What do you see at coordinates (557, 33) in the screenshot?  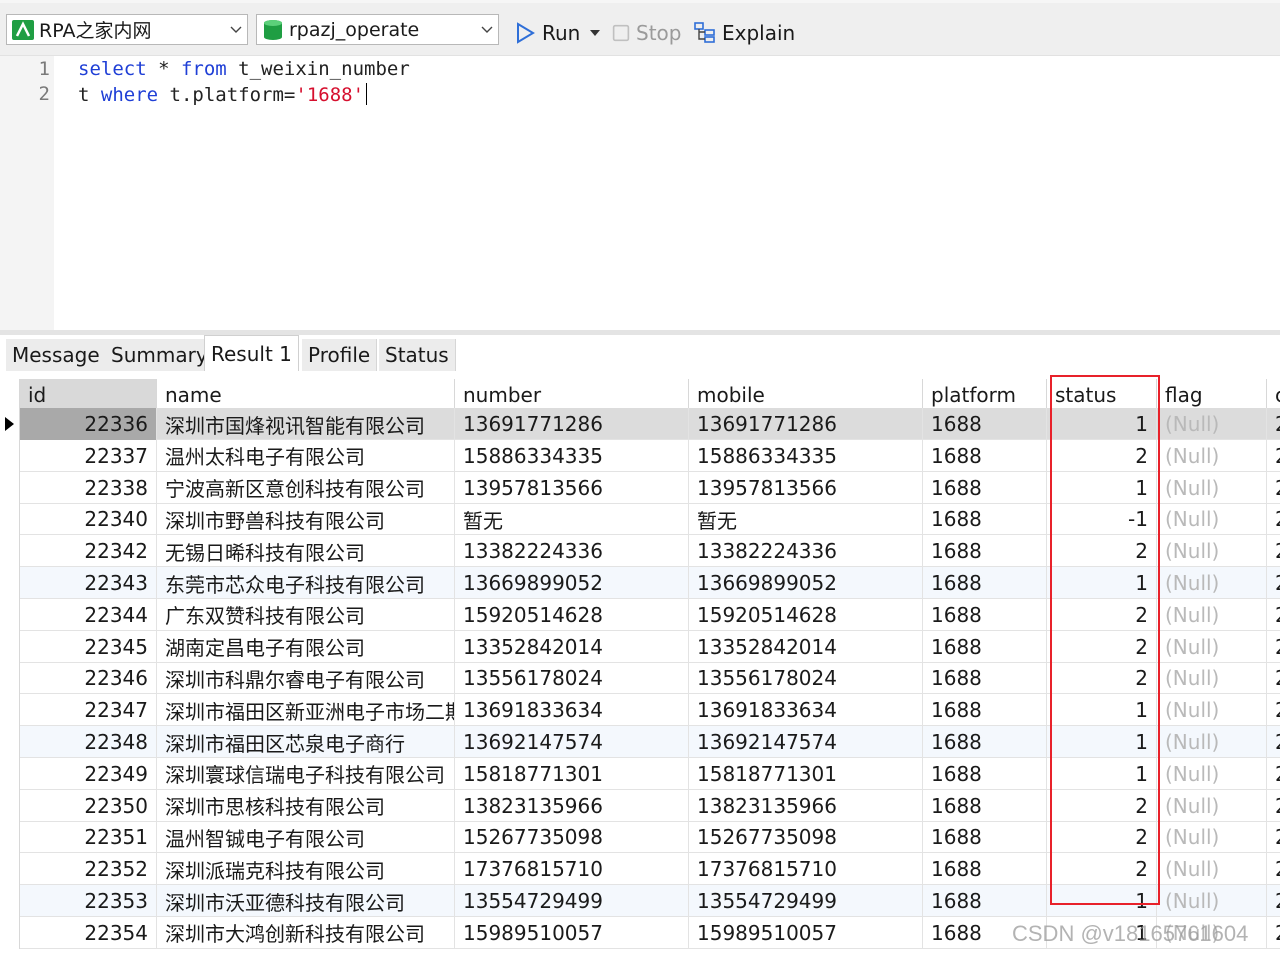 I see `run-button: Run` at bounding box center [557, 33].